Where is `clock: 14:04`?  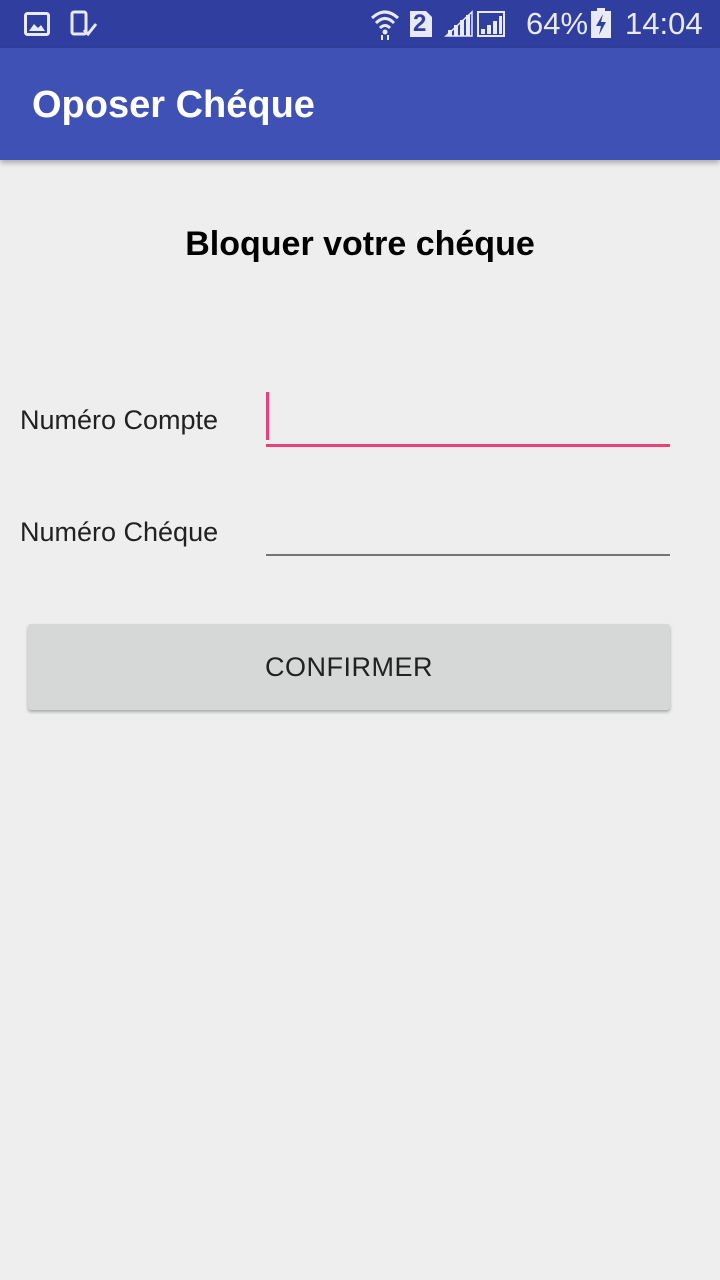
clock: 14:04 is located at coordinates (664, 23).